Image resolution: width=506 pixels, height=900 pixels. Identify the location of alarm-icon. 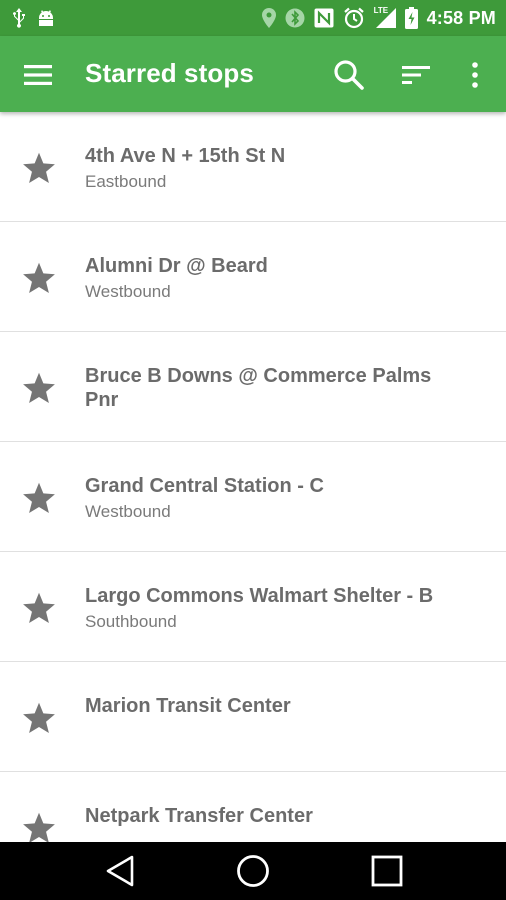
(354, 18).